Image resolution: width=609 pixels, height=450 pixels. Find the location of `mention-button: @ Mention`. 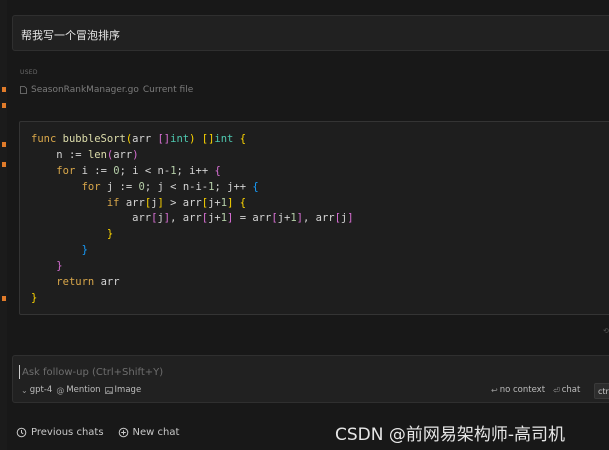

mention-button: @ Mention is located at coordinates (78, 390).